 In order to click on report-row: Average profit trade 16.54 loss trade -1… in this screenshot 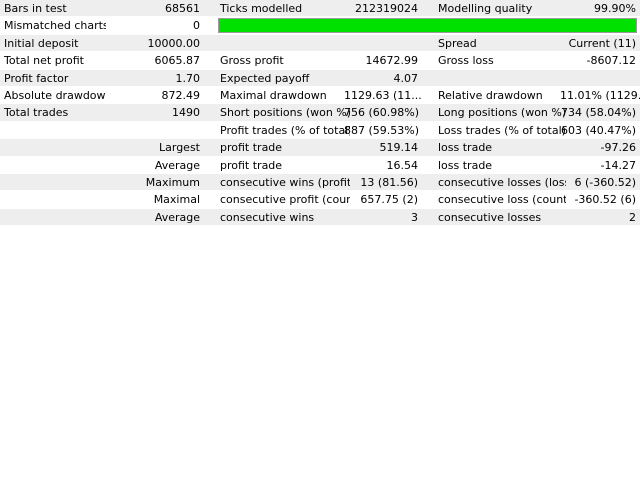, I will do `click(320, 165)`.